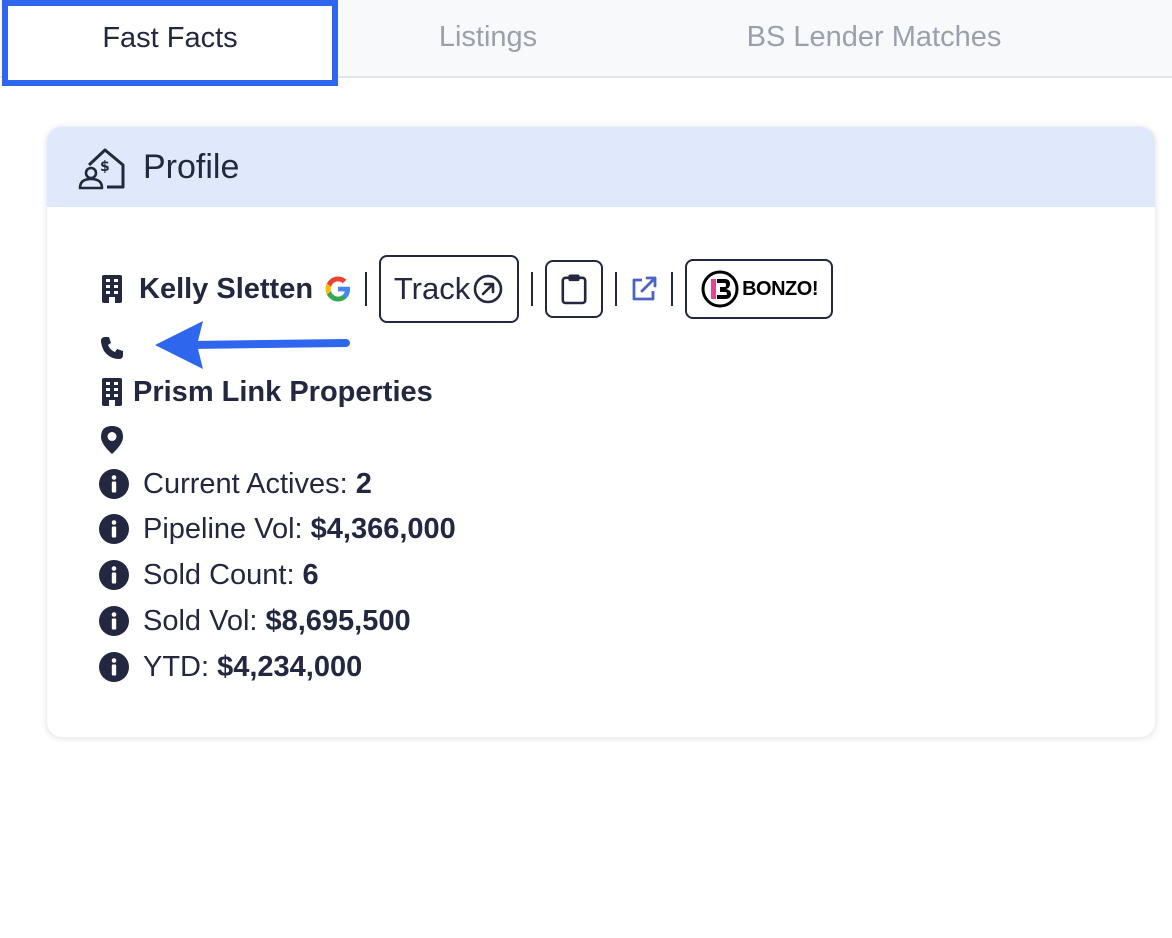 Image resolution: width=1172 pixels, height=938 pixels. I want to click on google-search-icon, so click(338, 289).